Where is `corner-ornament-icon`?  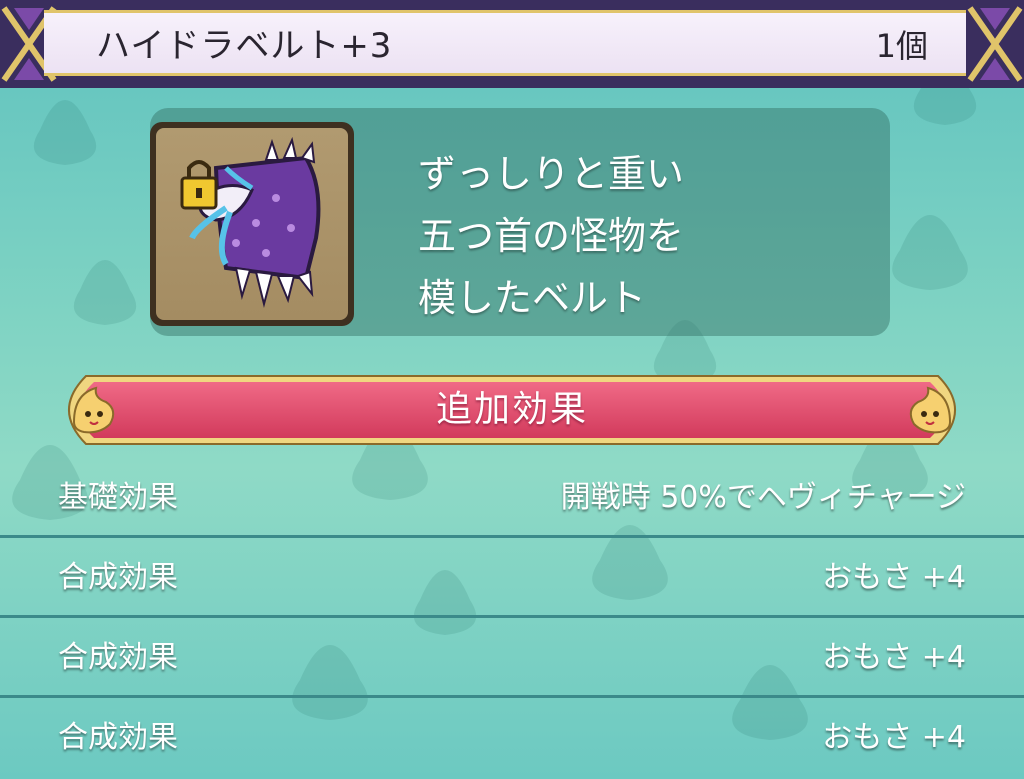 corner-ornament-icon is located at coordinates (995, 44).